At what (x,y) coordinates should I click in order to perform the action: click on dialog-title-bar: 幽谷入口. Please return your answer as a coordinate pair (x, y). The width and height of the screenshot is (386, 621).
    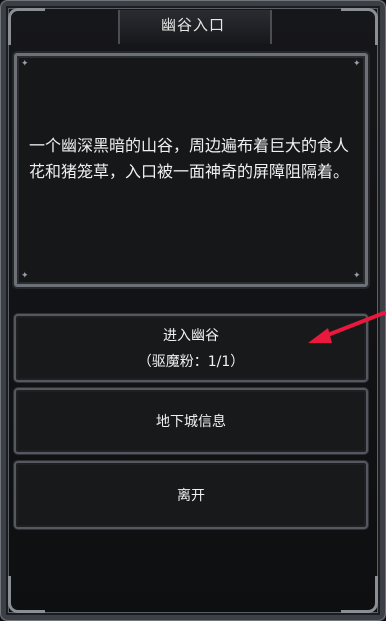
    Looking at the image, I should click on (193, 26).